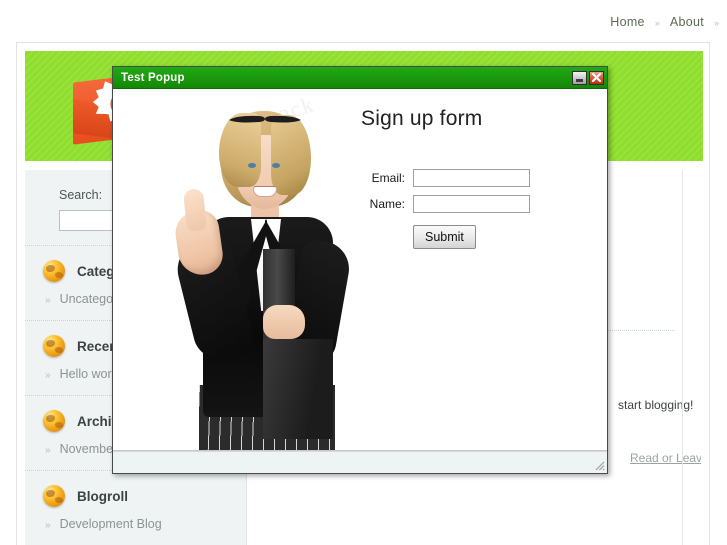 The width and height of the screenshot is (727, 545). What do you see at coordinates (252, 165) in the screenshot?
I see `photo-eye-left` at bounding box center [252, 165].